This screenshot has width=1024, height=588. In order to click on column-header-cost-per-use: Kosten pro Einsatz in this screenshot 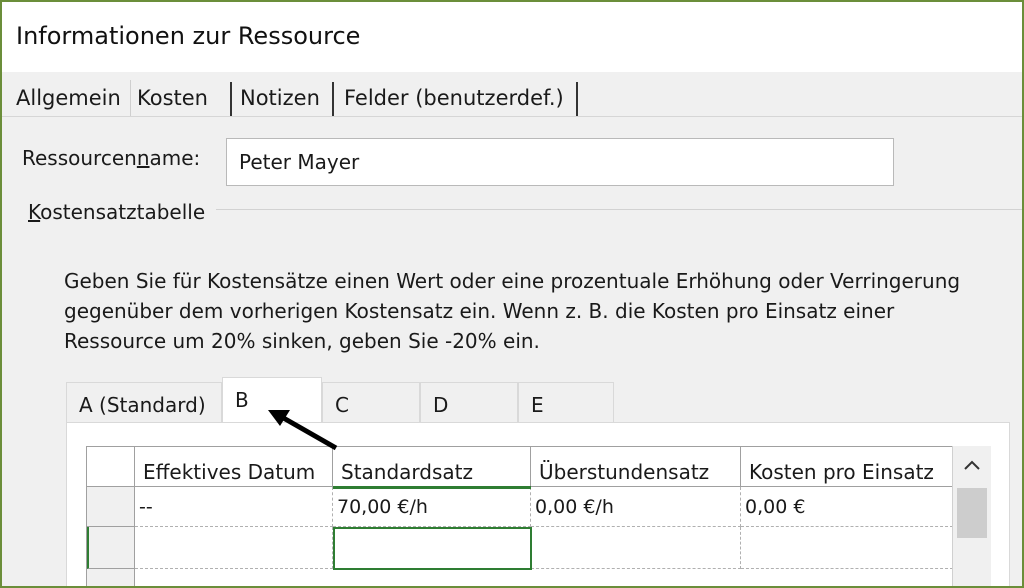, I will do `click(847, 467)`.